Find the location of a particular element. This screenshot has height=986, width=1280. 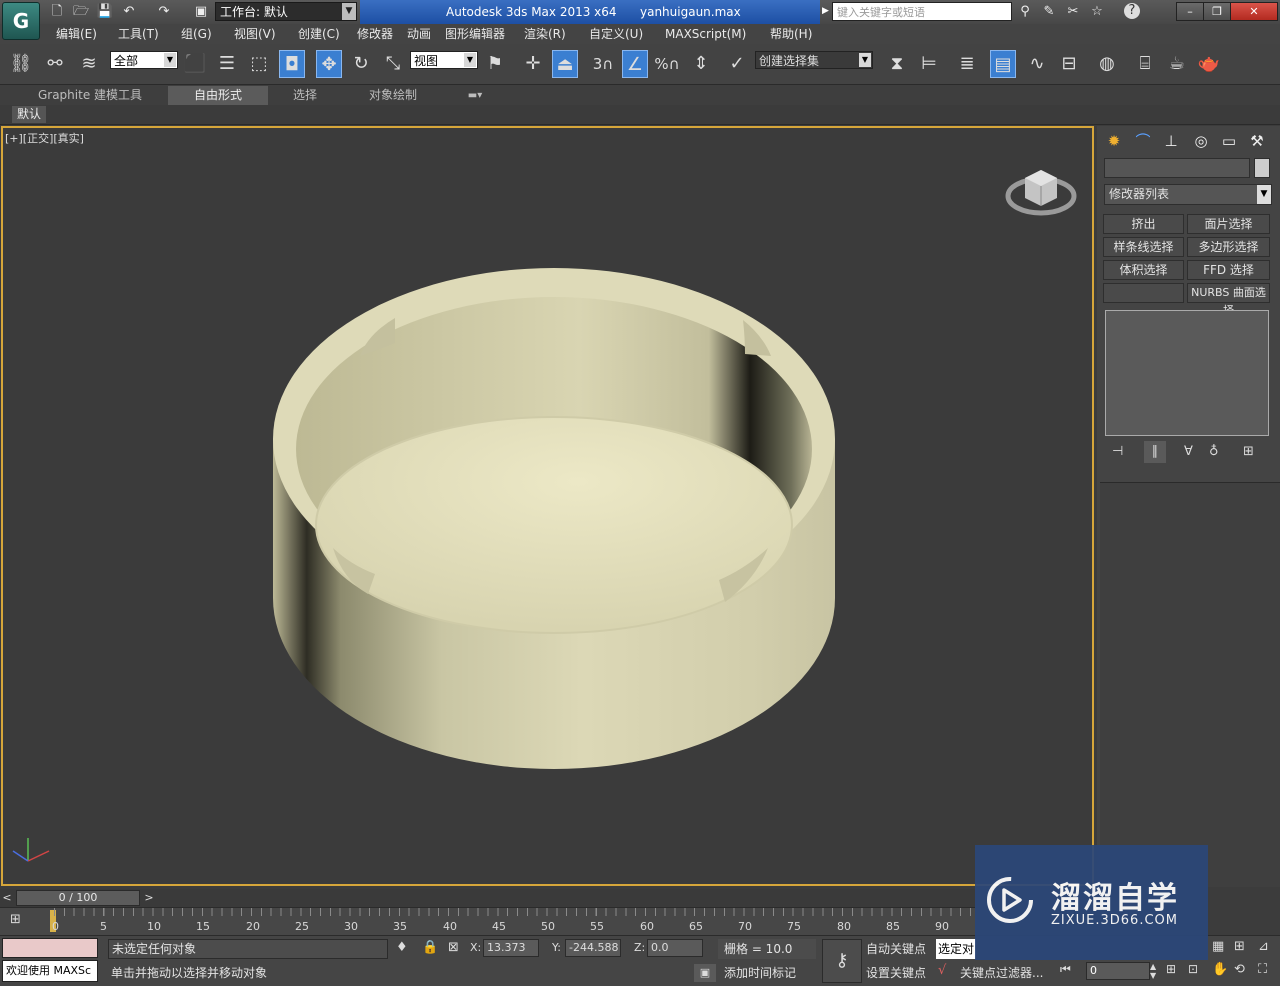

viewport-label: [+][正交][真实] is located at coordinates (44, 138).